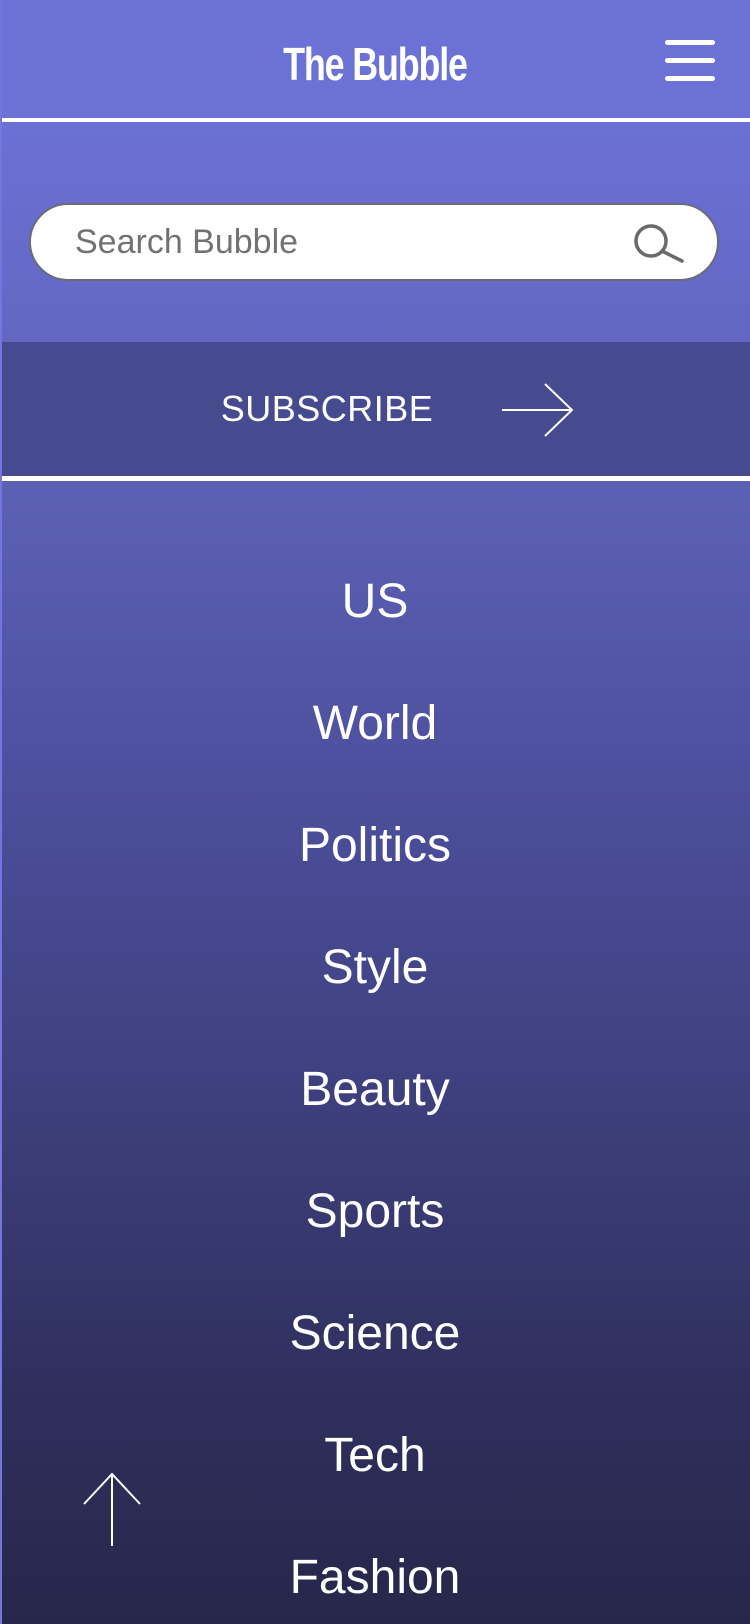  What do you see at coordinates (1, 812) in the screenshot?
I see `left-edge-line` at bounding box center [1, 812].